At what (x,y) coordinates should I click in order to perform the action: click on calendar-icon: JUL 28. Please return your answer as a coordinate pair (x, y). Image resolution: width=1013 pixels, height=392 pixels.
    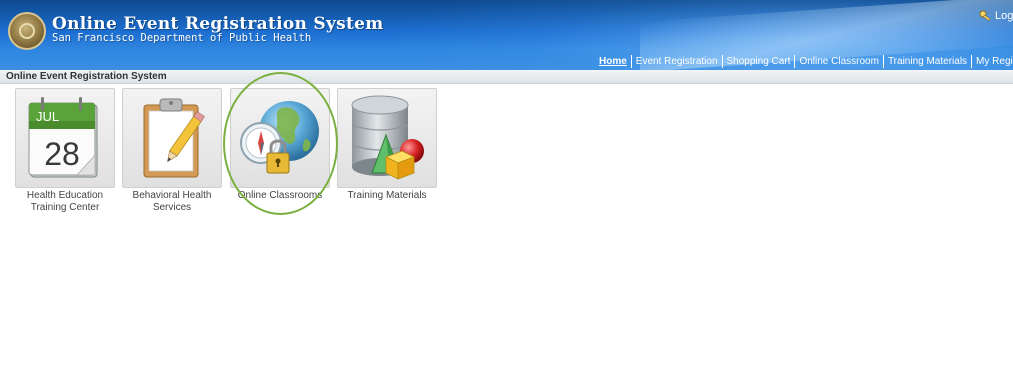
    Looking at the image, I should click on (63, 137).